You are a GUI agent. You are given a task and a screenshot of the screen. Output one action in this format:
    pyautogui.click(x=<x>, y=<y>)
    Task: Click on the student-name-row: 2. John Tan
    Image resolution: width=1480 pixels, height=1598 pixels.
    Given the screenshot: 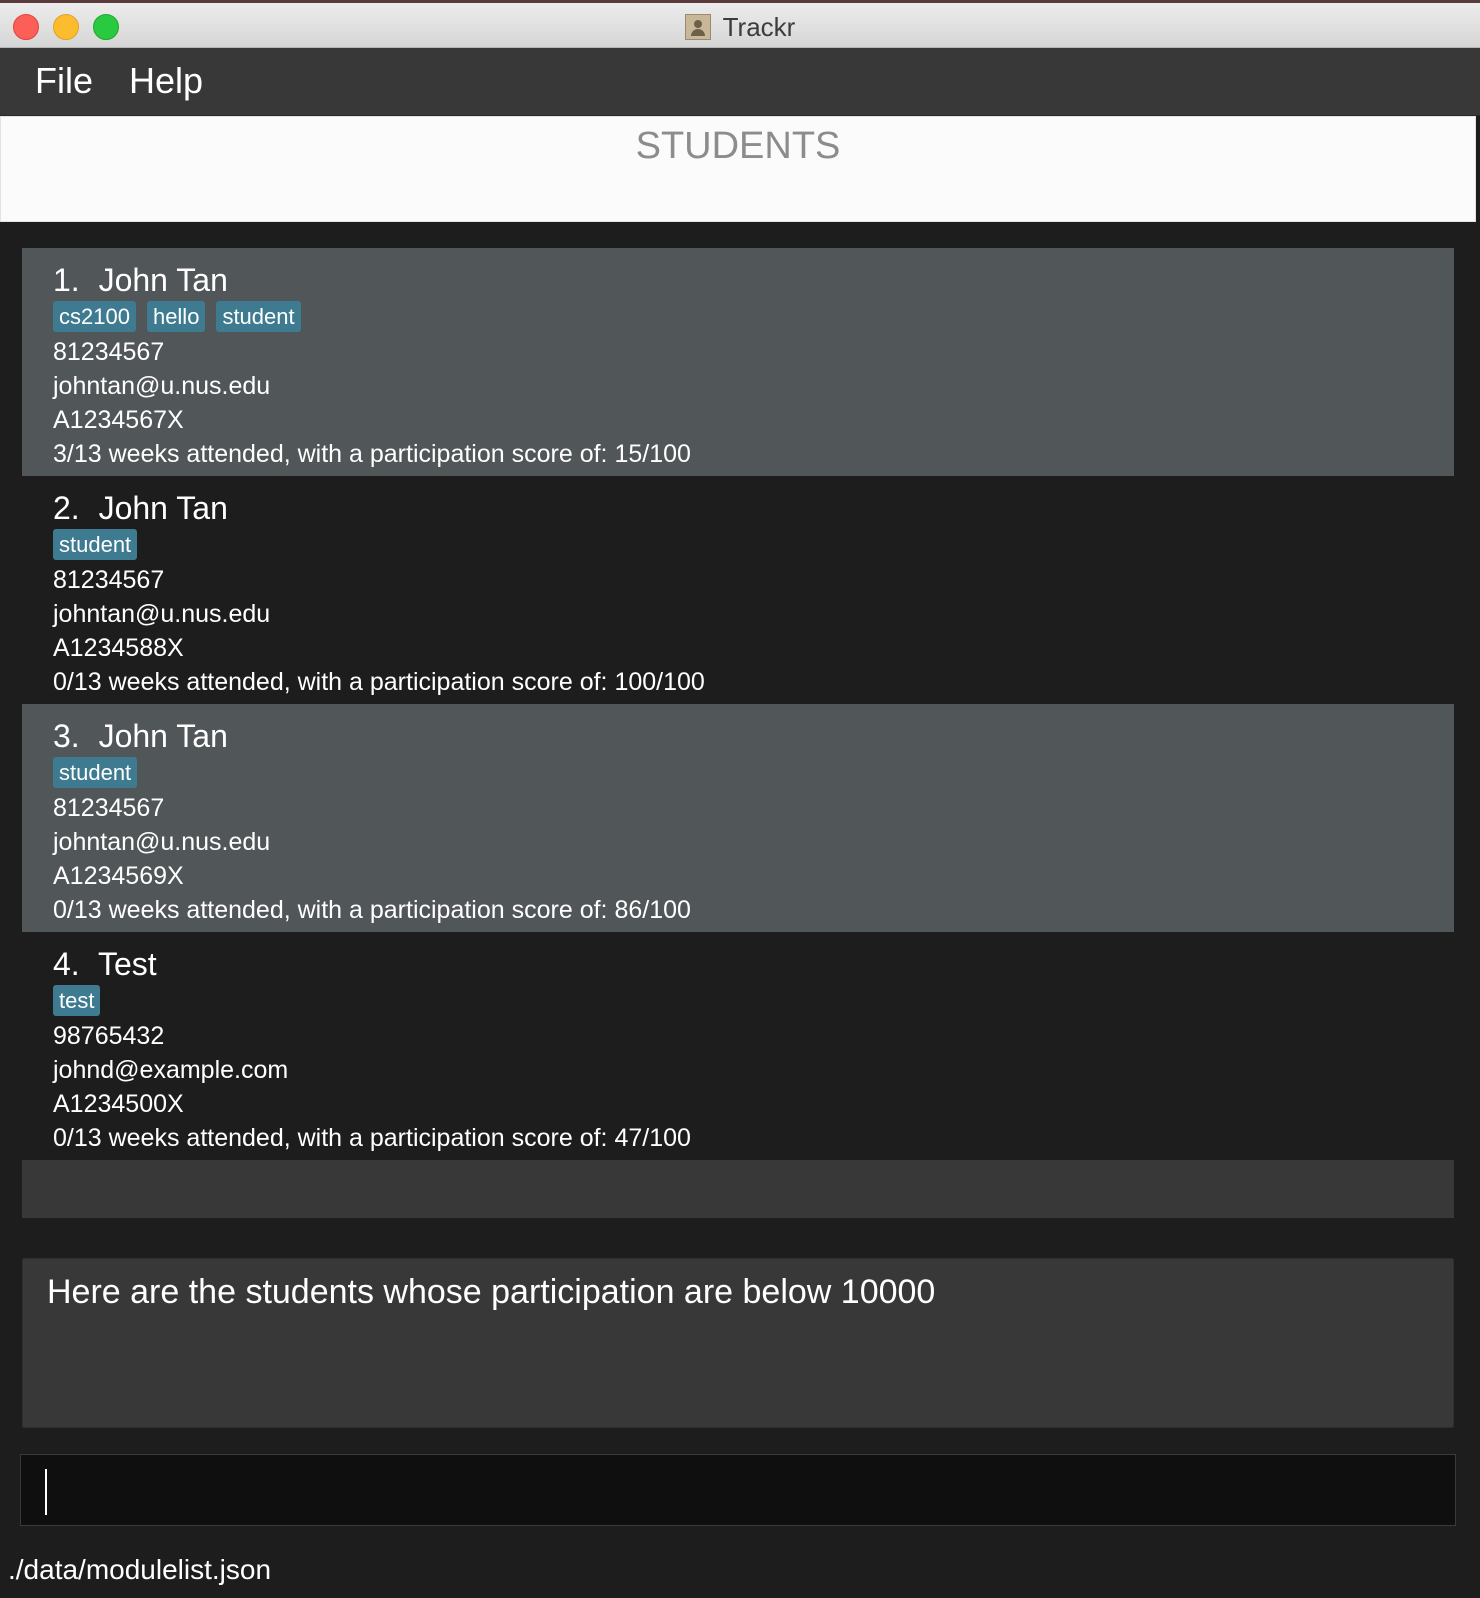 What is the action you would take?
    pyautogui.click(x=753, y=508)
    